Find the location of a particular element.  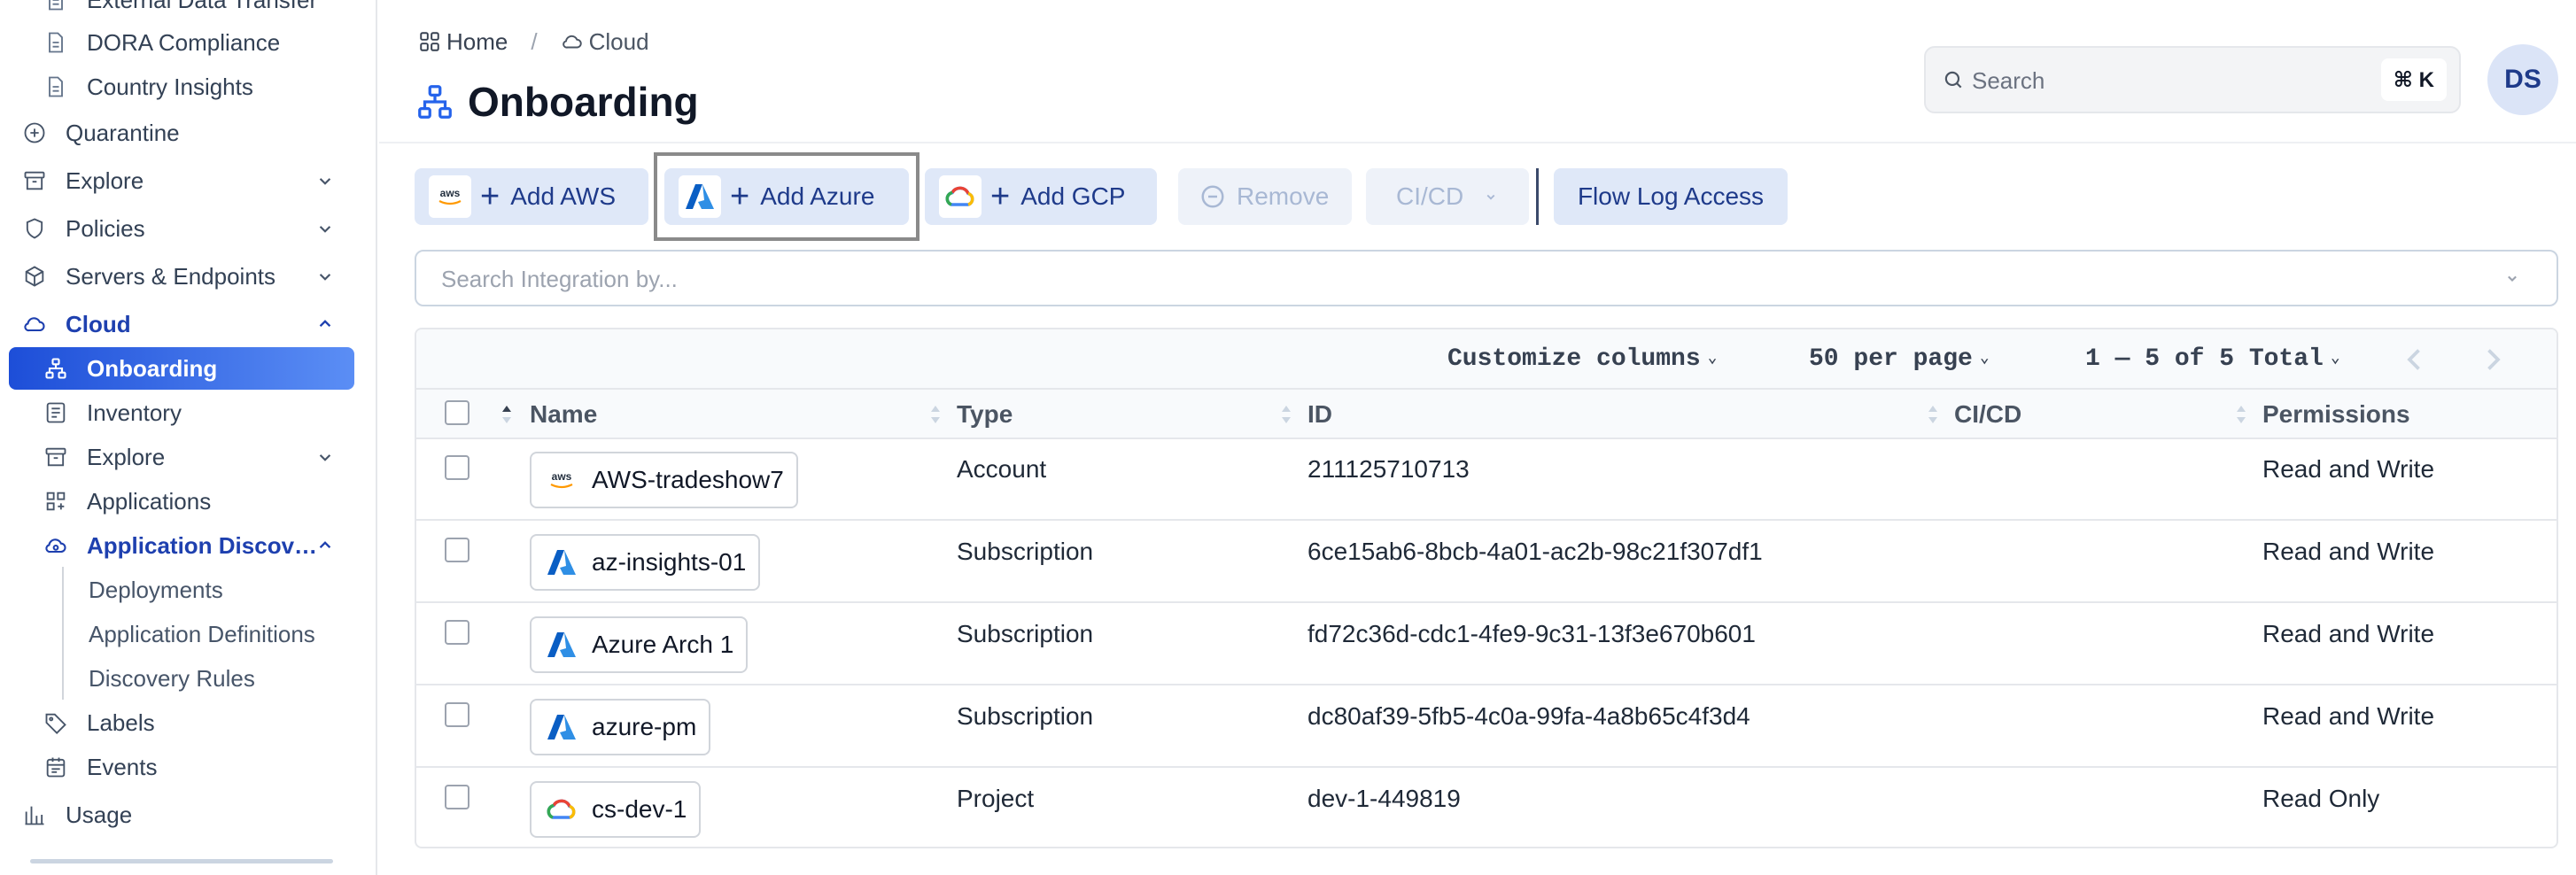

sidebar-item-cloud: Cloud is located at coordinates (188, 324).